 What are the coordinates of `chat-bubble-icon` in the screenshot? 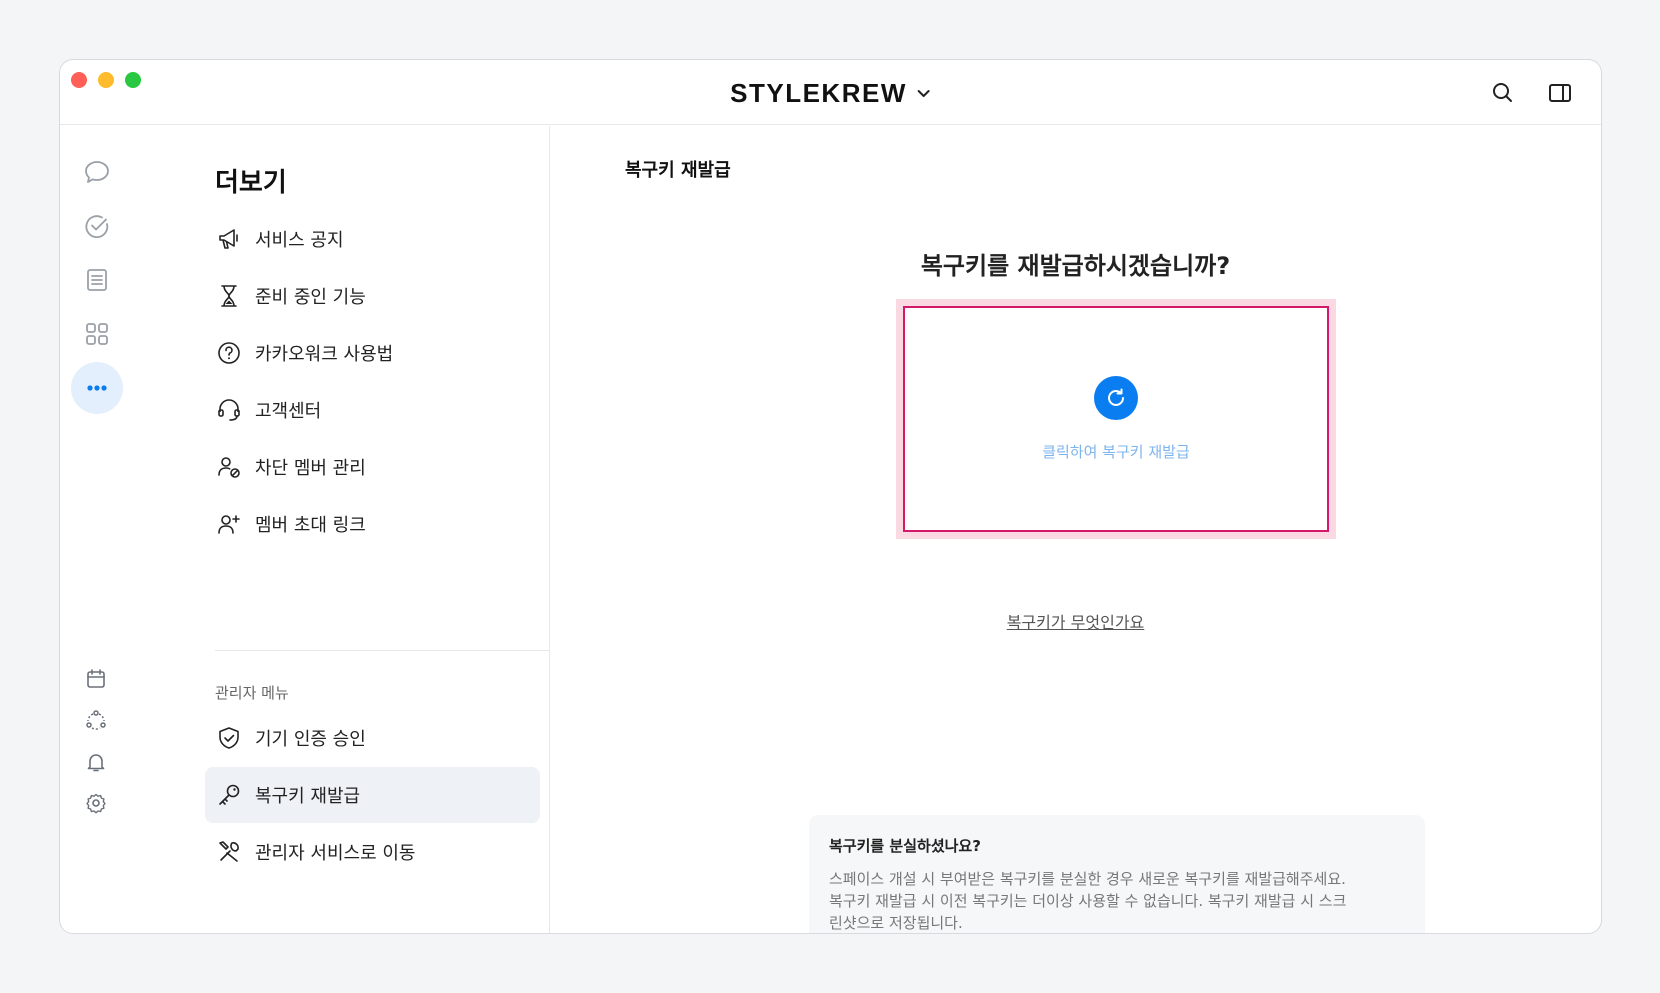 It's located at (97, 172).